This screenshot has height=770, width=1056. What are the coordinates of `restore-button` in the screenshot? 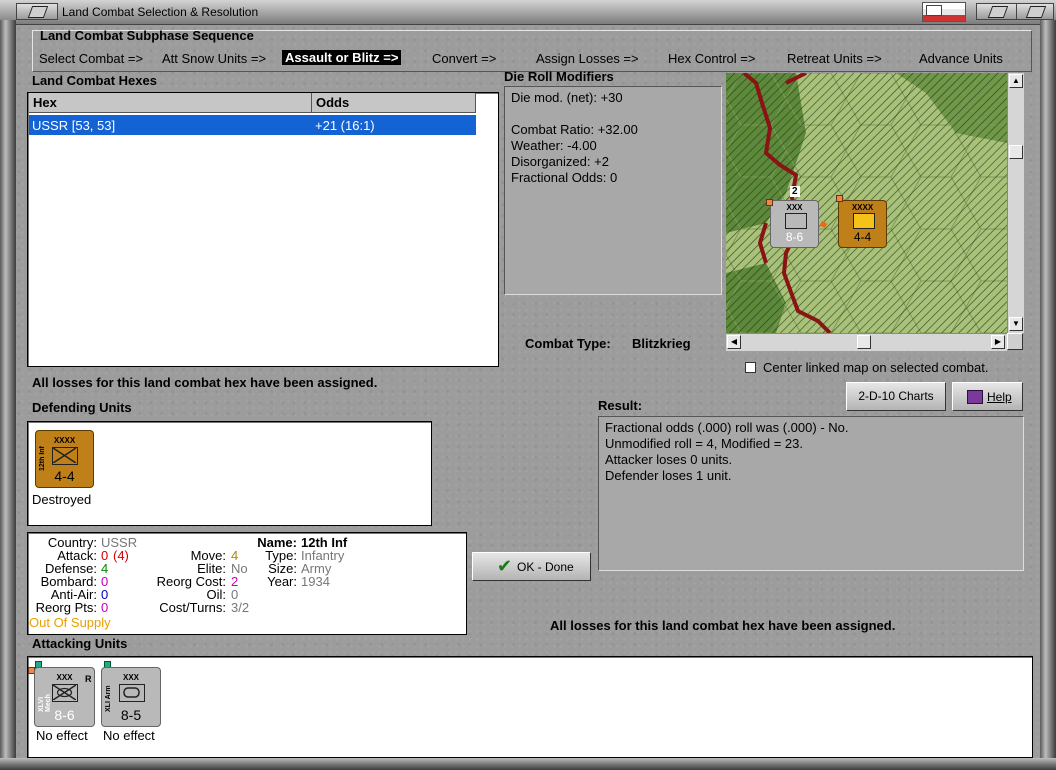 It's located at (997, 11).